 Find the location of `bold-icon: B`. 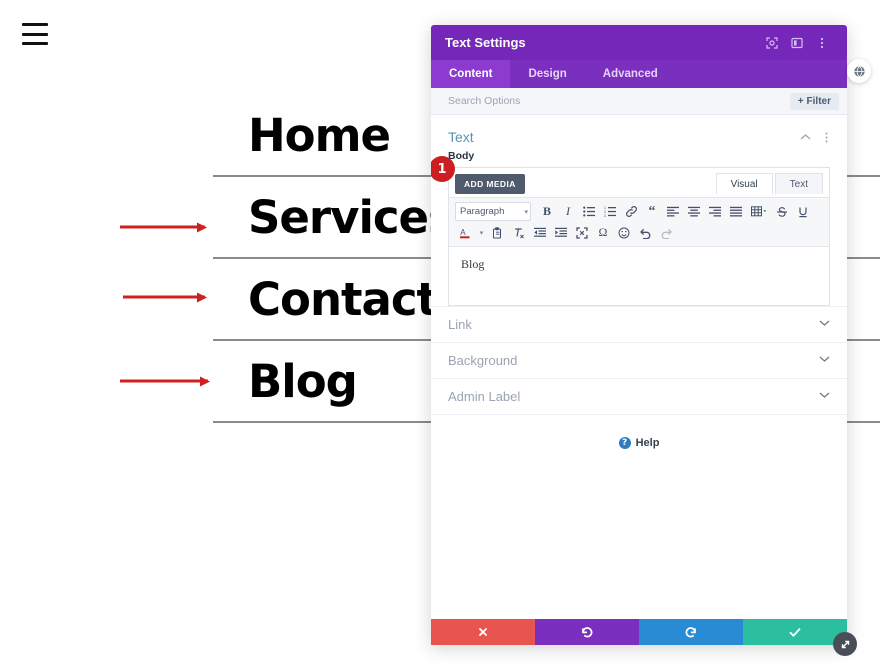

bold-icon: B is located at coordinates (547, 211).